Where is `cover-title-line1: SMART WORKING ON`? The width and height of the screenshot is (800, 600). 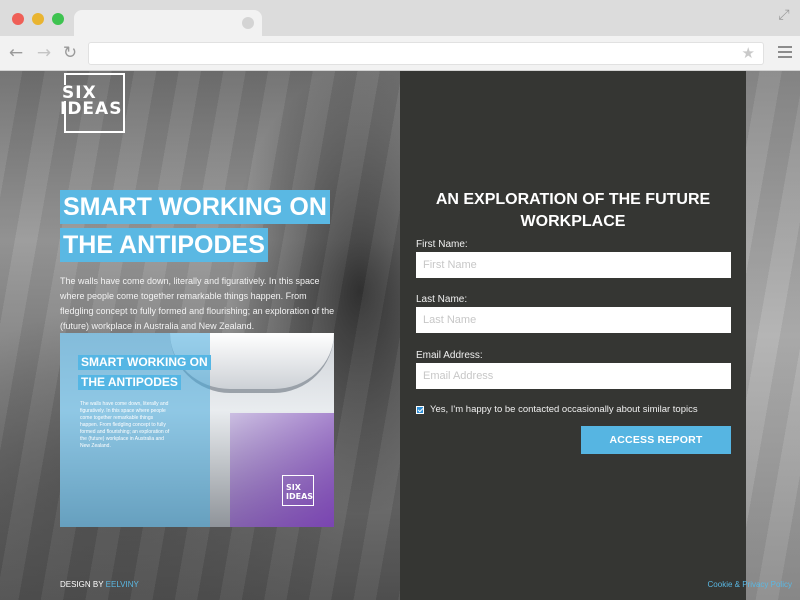
cover-title-line1: SMART WORKING ON is located at coordinates (144, 362).